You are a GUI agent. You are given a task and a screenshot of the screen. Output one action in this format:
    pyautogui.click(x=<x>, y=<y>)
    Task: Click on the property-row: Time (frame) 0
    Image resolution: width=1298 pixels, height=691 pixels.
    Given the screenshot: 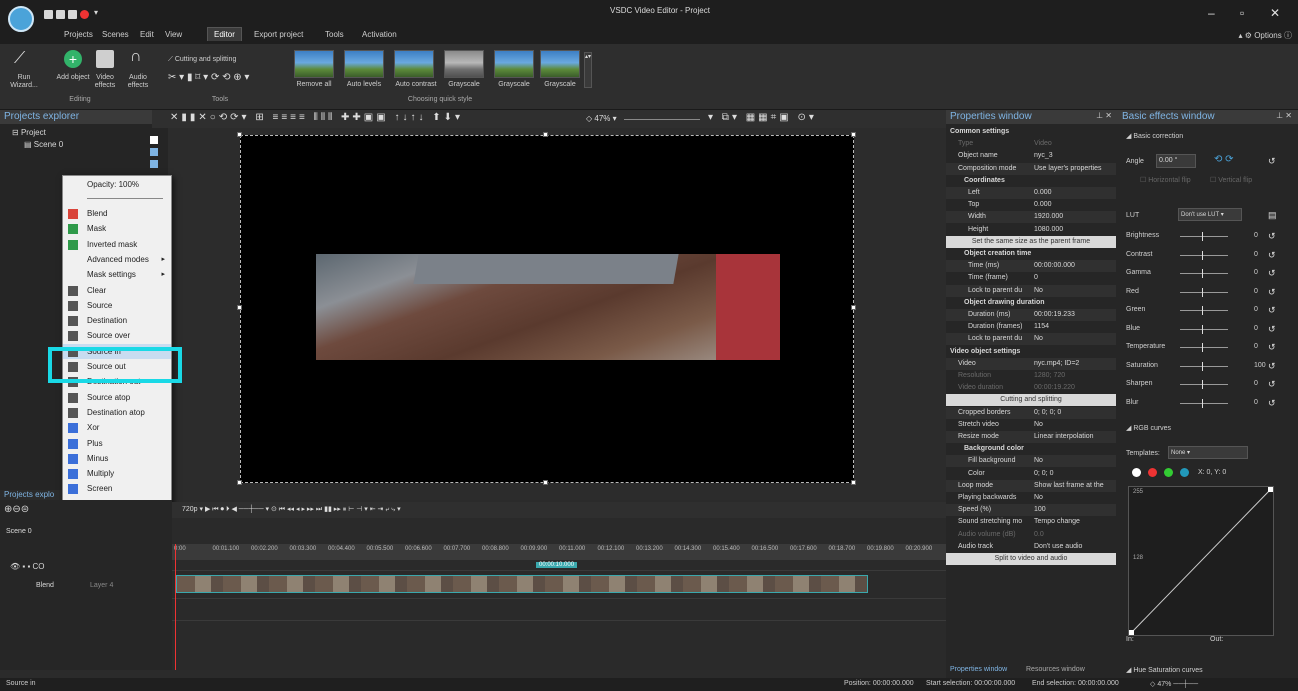 What is the action you would take?
    pyautogui.click(x=1031, y=278)
    